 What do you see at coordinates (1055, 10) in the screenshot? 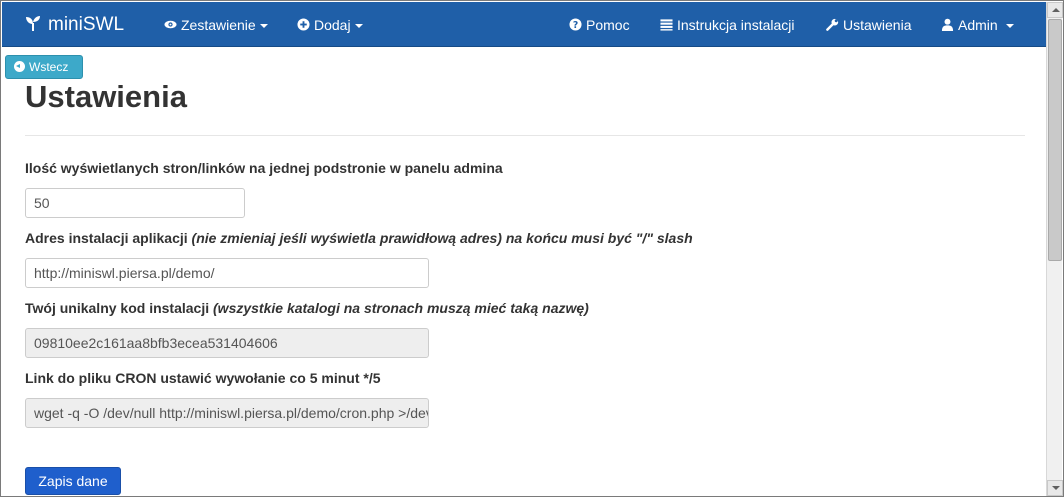
I see `scroll-up-arrow-icon` at bounding box center [1055, 10].